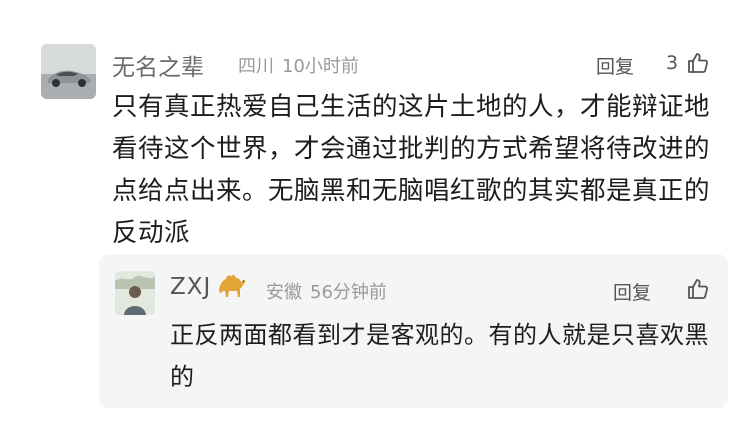 This screenshot has height=430, width=750. I want to click on comment-meta: 四川 10小时前, so click(298, 65).